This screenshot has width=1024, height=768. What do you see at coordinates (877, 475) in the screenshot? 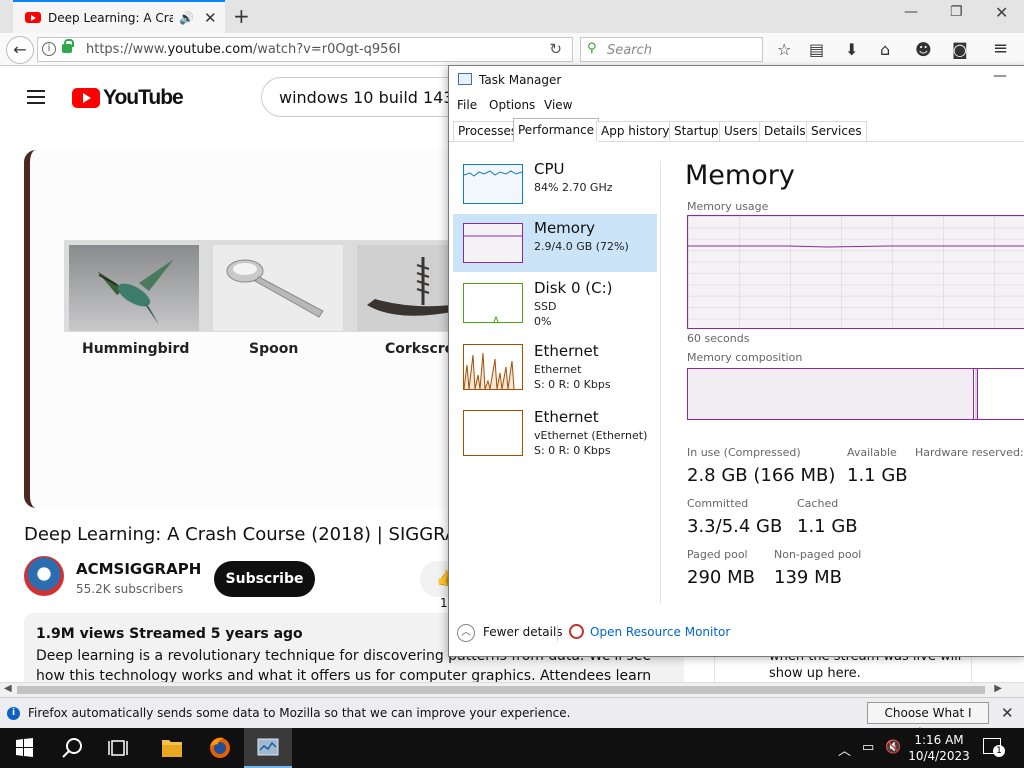
I see `stat-value: 1.1 GB` at bounding box center [877, 475].